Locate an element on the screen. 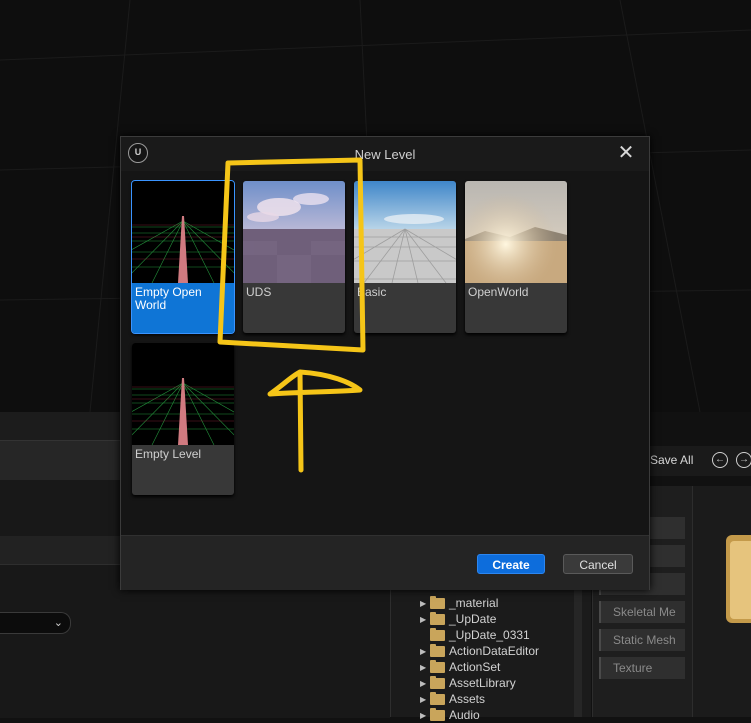  left-panel is located at coordinates (60, 508).